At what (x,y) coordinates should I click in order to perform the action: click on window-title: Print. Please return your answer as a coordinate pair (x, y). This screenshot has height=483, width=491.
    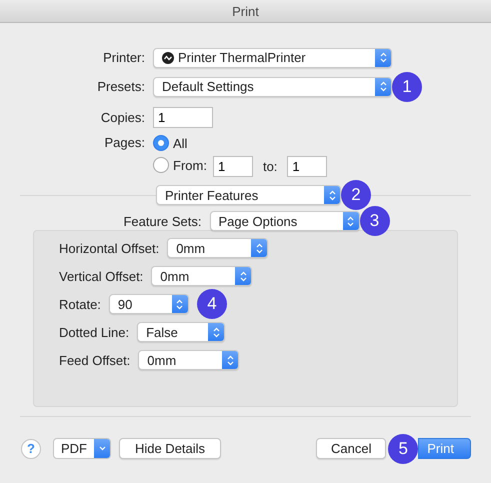
    Looking at the image, I should click on (245, 11).